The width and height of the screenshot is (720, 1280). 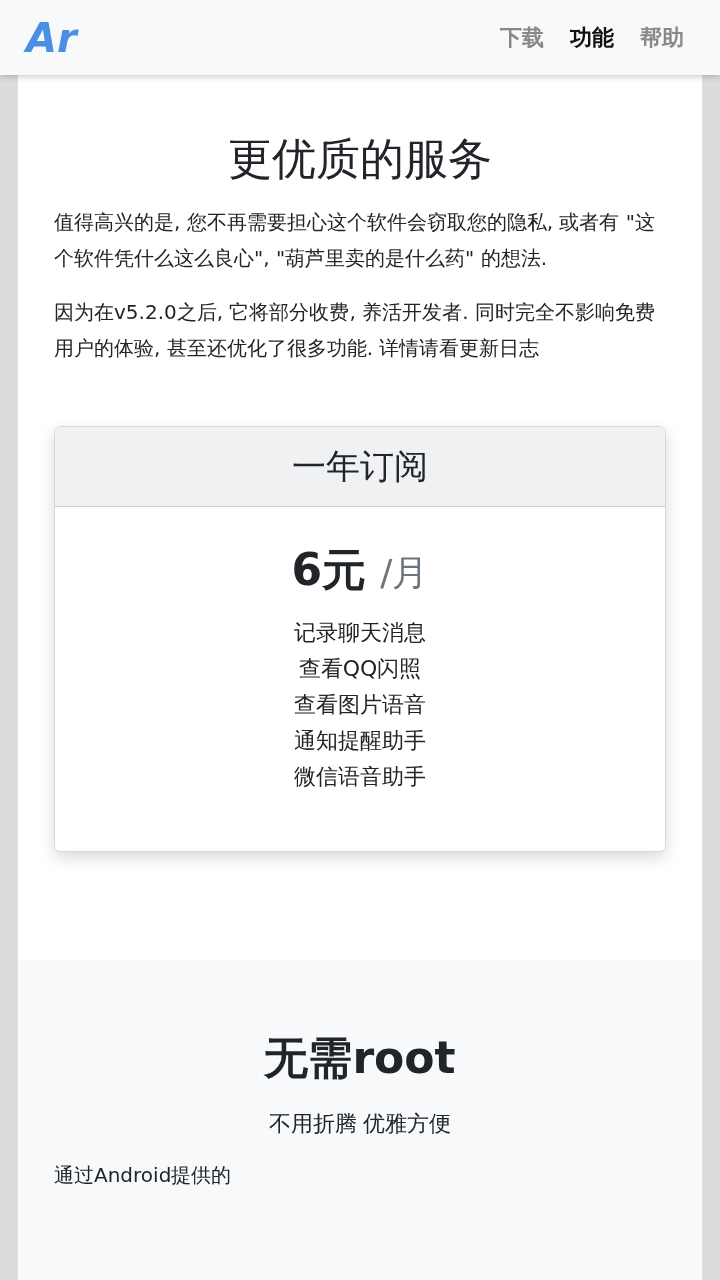 What do you see at coordinates (360, 466) in the screenshot?
I see `plan-title: 一年订阅` at bounding box center [360, 466].